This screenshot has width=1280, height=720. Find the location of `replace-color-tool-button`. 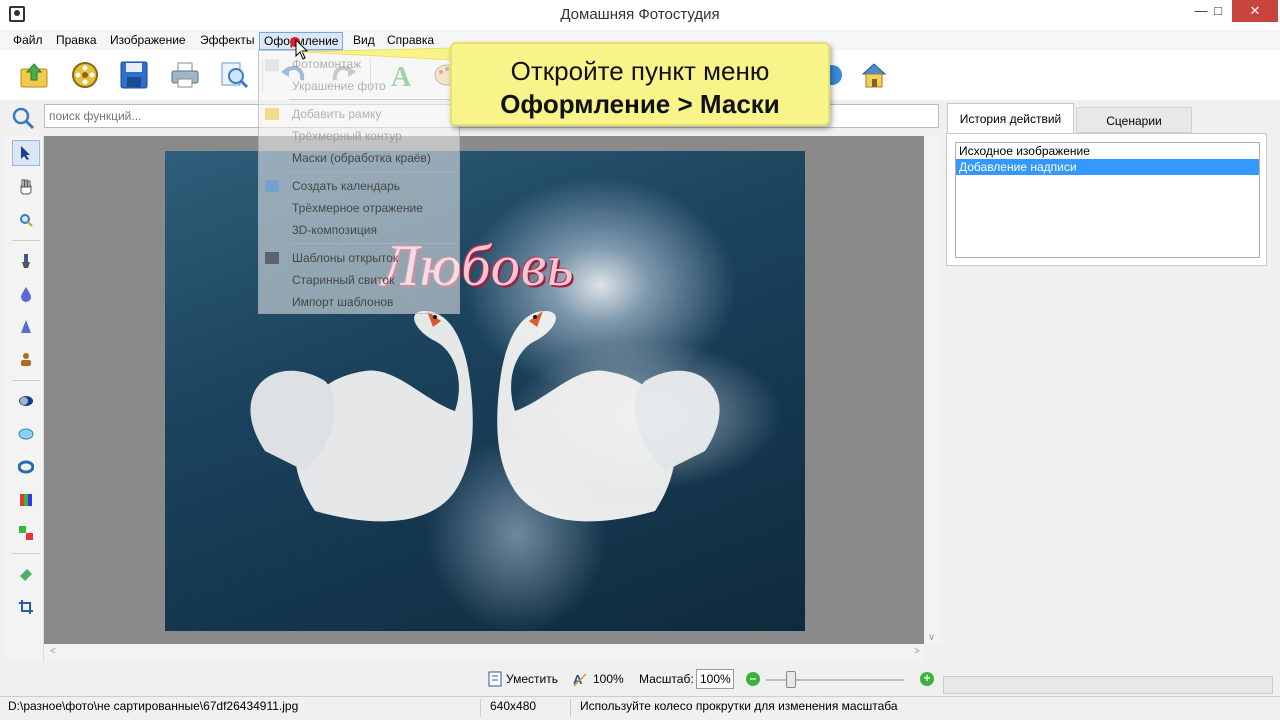

replace-color-tool-button is located at coordinates (26, 533).